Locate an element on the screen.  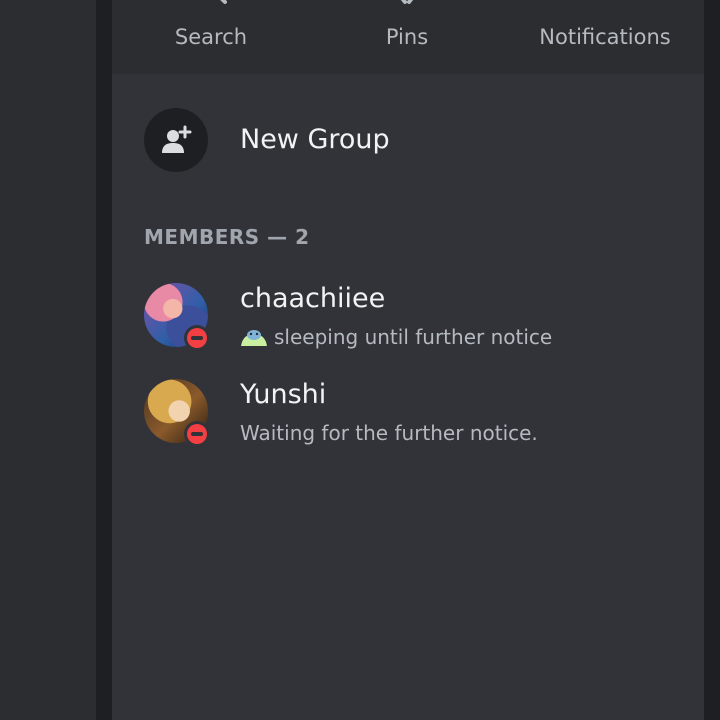
search-label: Search is located at coordinates (211, 37).